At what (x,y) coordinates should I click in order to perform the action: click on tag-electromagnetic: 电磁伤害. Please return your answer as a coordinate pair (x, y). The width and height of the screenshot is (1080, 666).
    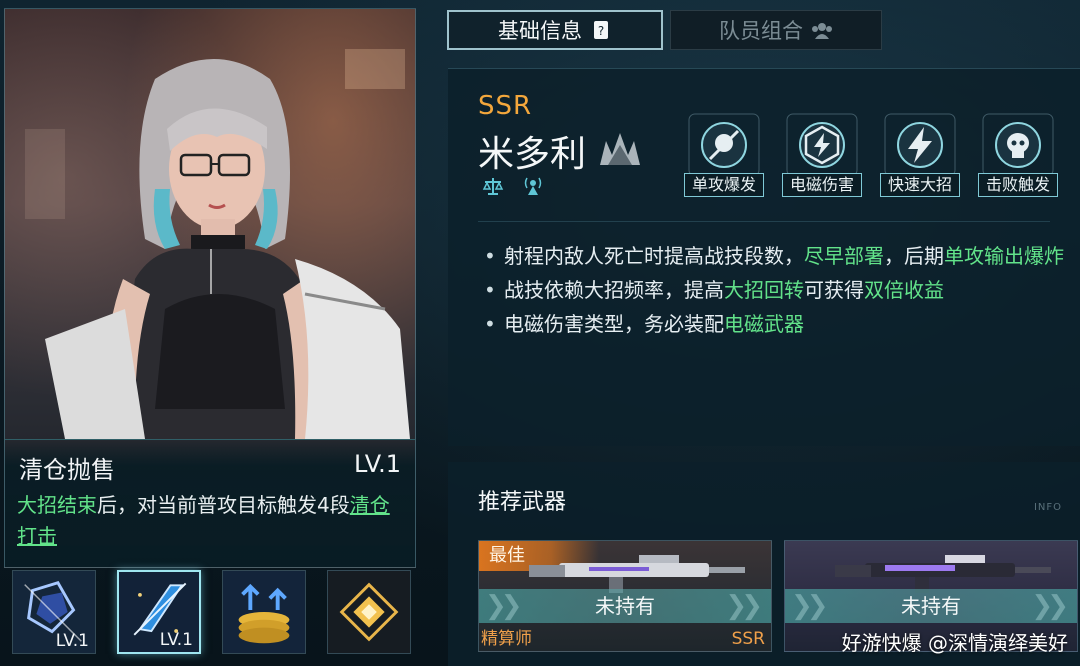
    Looking at the image, I should click on (822, 155).